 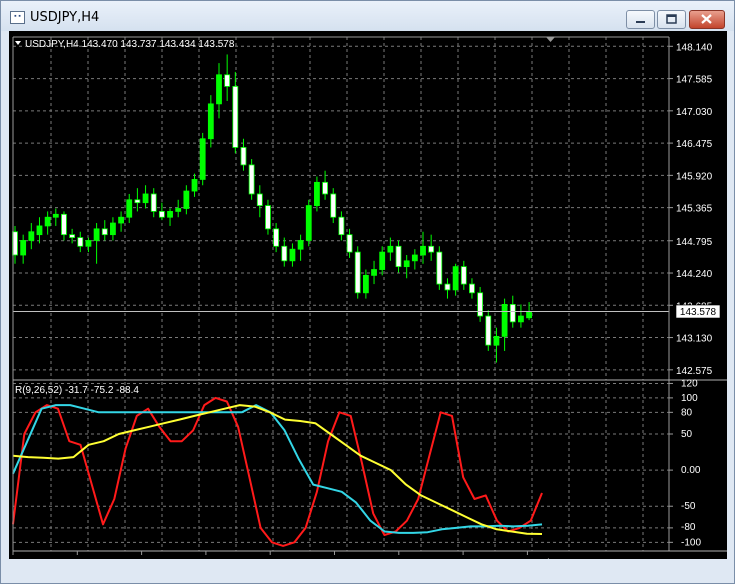 I want to click on current-price-label: 143.578, so click(x=698, y=312).